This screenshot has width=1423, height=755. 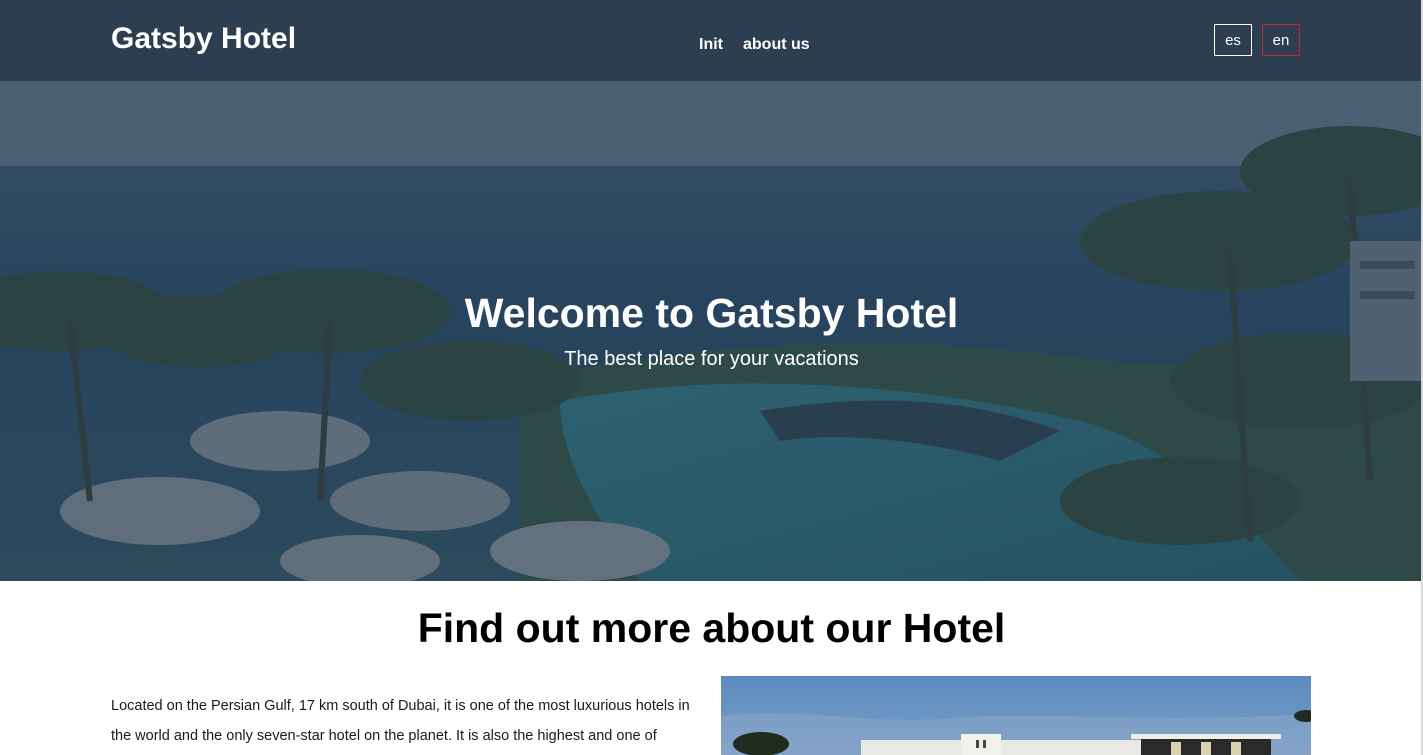 I want to click on language-en-button: en, so click(x=1281, y=40).